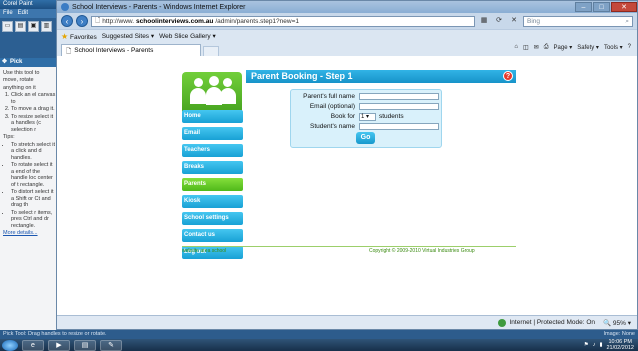 The height and width of the screenshot is (351, 638). What do you see at coordinates (381, 76) in the screenshot?
I see `page-title-bar: Parent Booking - Step 1 ?` at bounding box center [381, 76].